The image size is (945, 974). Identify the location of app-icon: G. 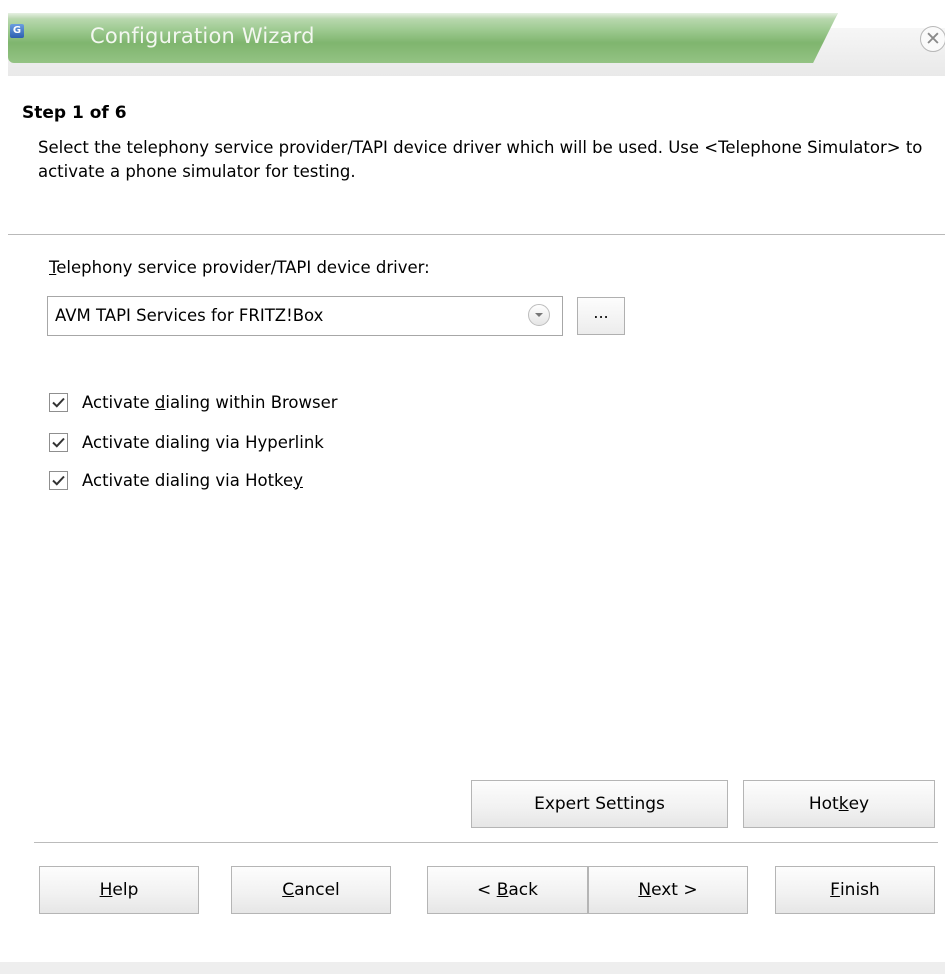
(17, 31).